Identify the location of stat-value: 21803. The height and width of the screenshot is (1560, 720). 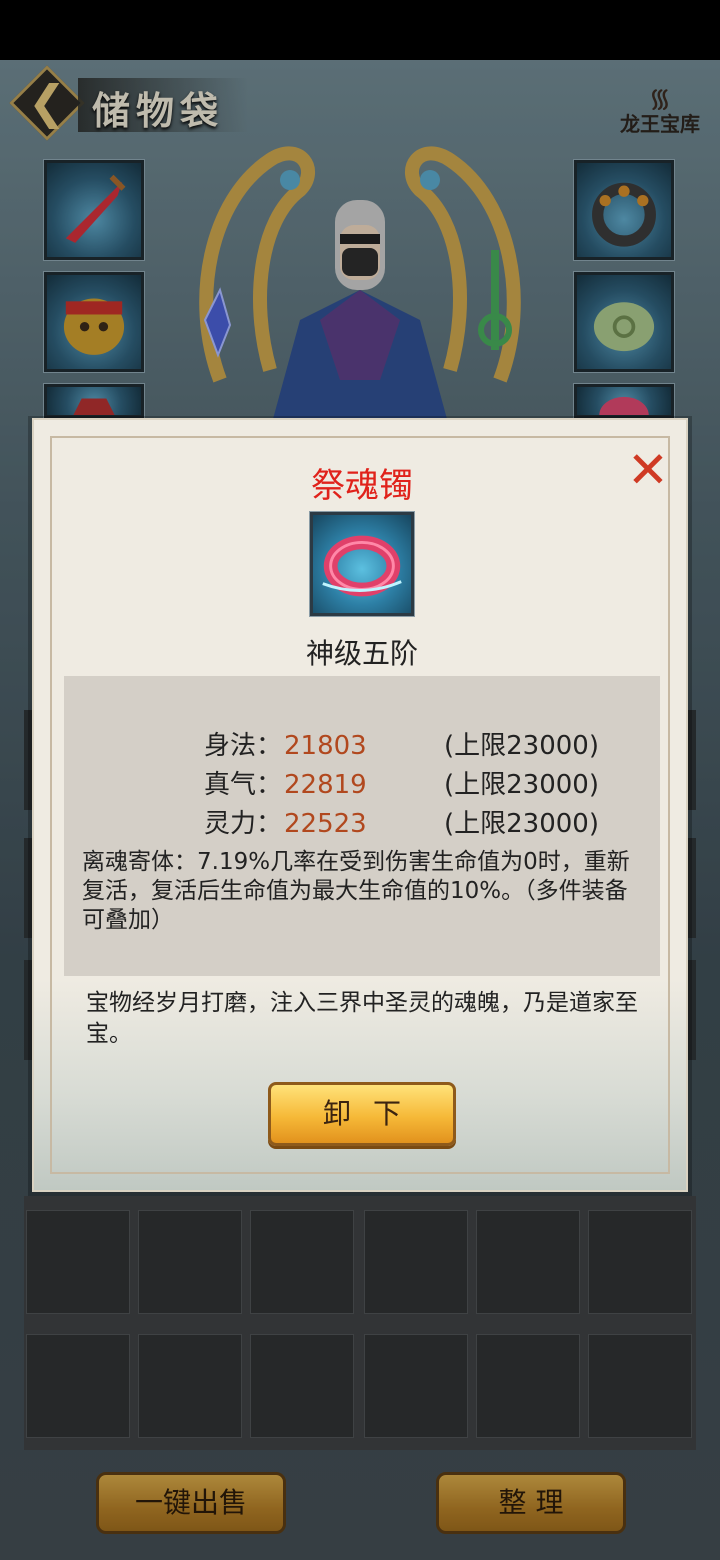
(325, 746).